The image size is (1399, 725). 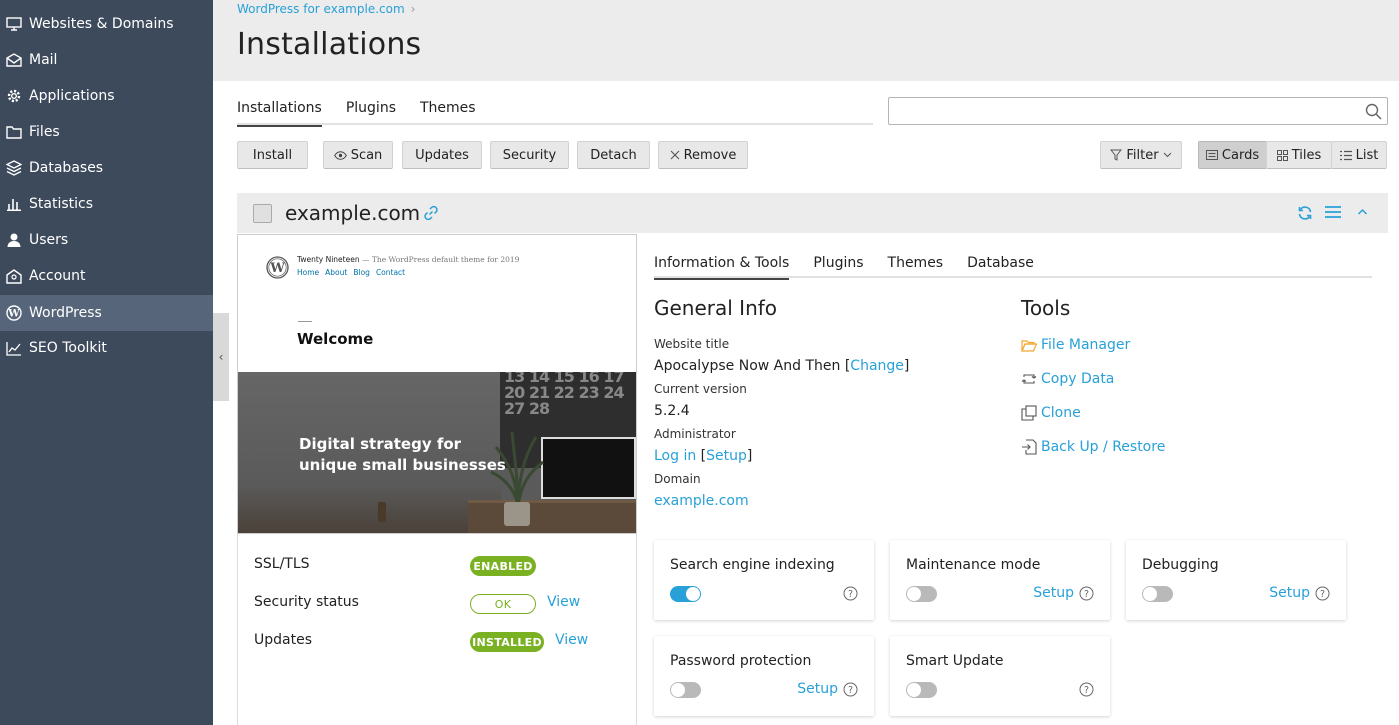 I want to click on password-setup-link: Setup, so click(x=817, y=689).